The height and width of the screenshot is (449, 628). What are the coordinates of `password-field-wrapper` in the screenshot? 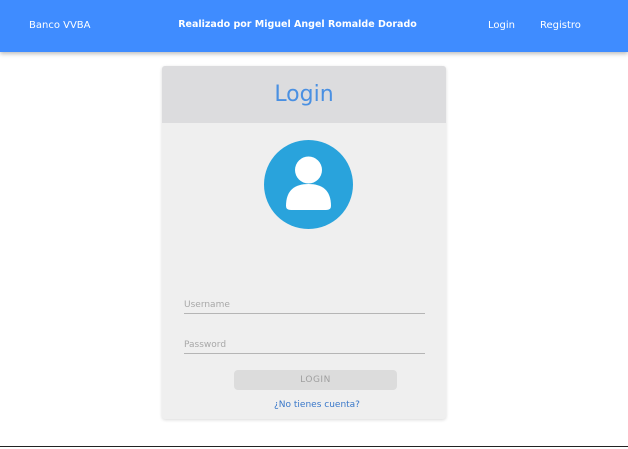 It's located at (304, 343).